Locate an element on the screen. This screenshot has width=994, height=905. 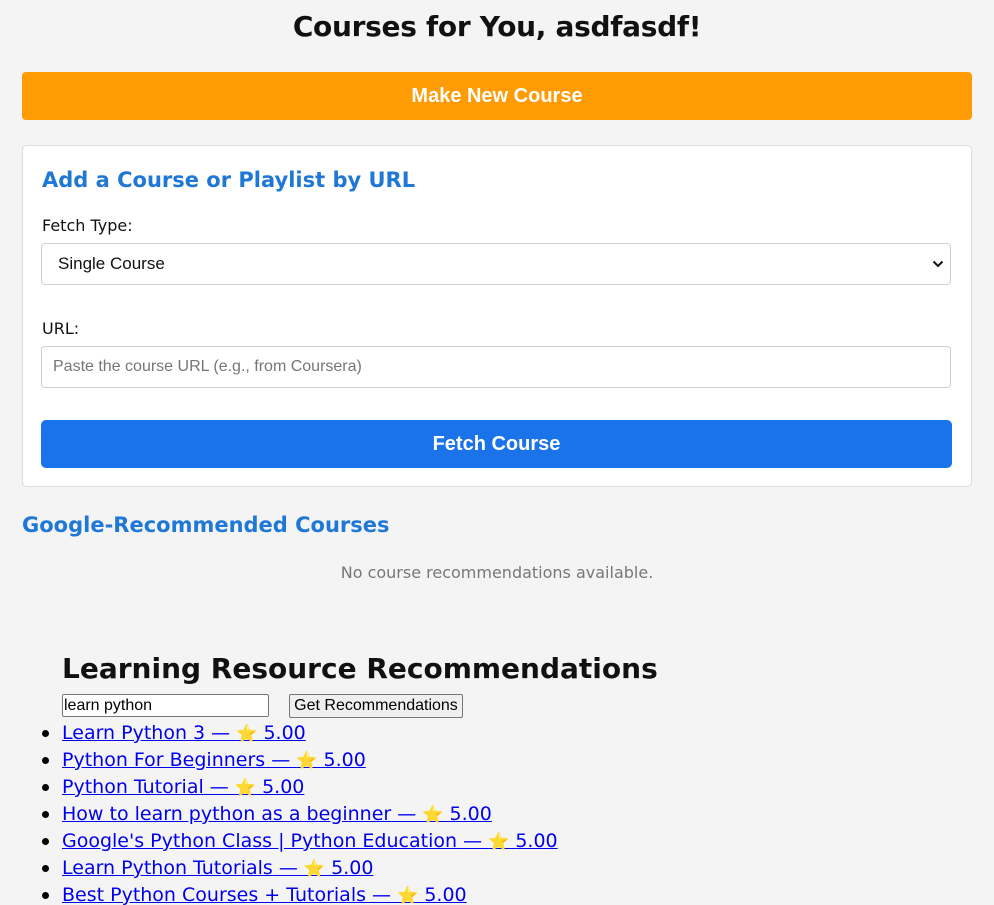
recommendation-title: Best Python Courses + Tutorials is located at coordinates (214, 894).